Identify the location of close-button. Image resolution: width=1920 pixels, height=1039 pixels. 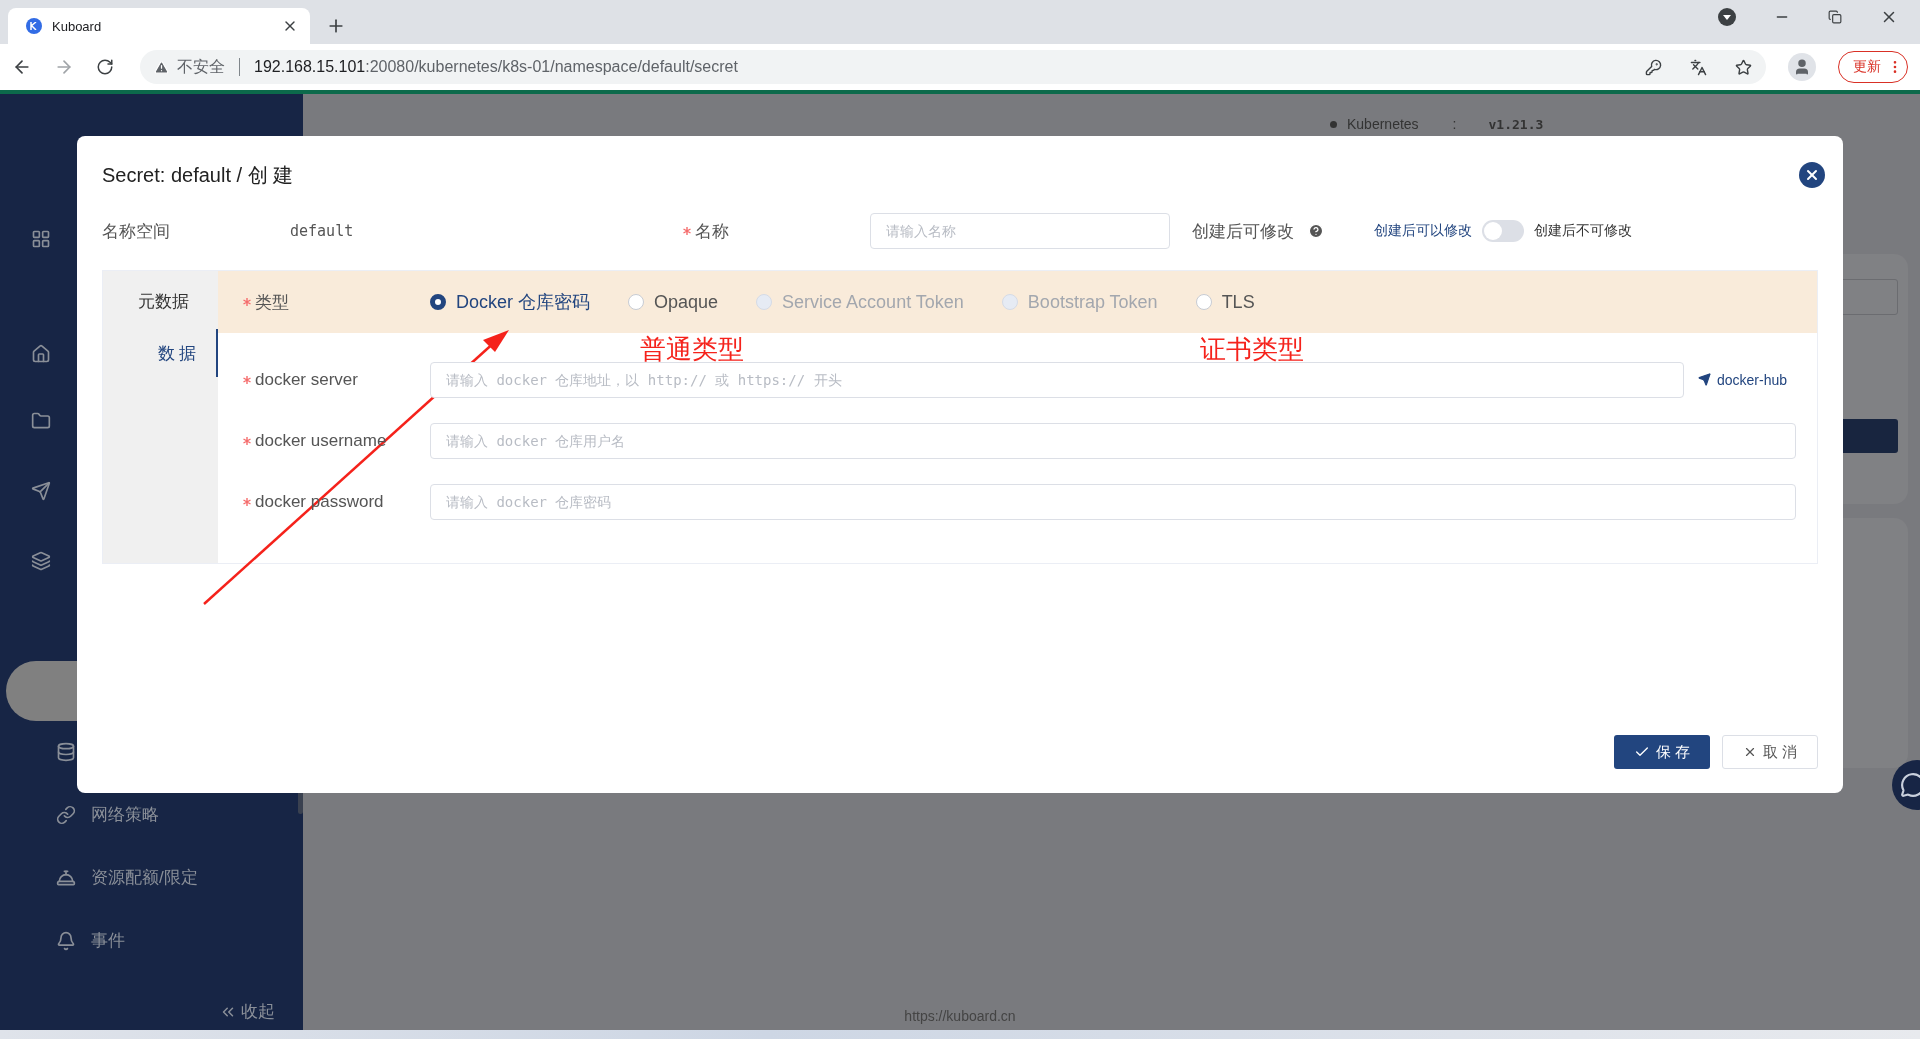
(1812, 175).